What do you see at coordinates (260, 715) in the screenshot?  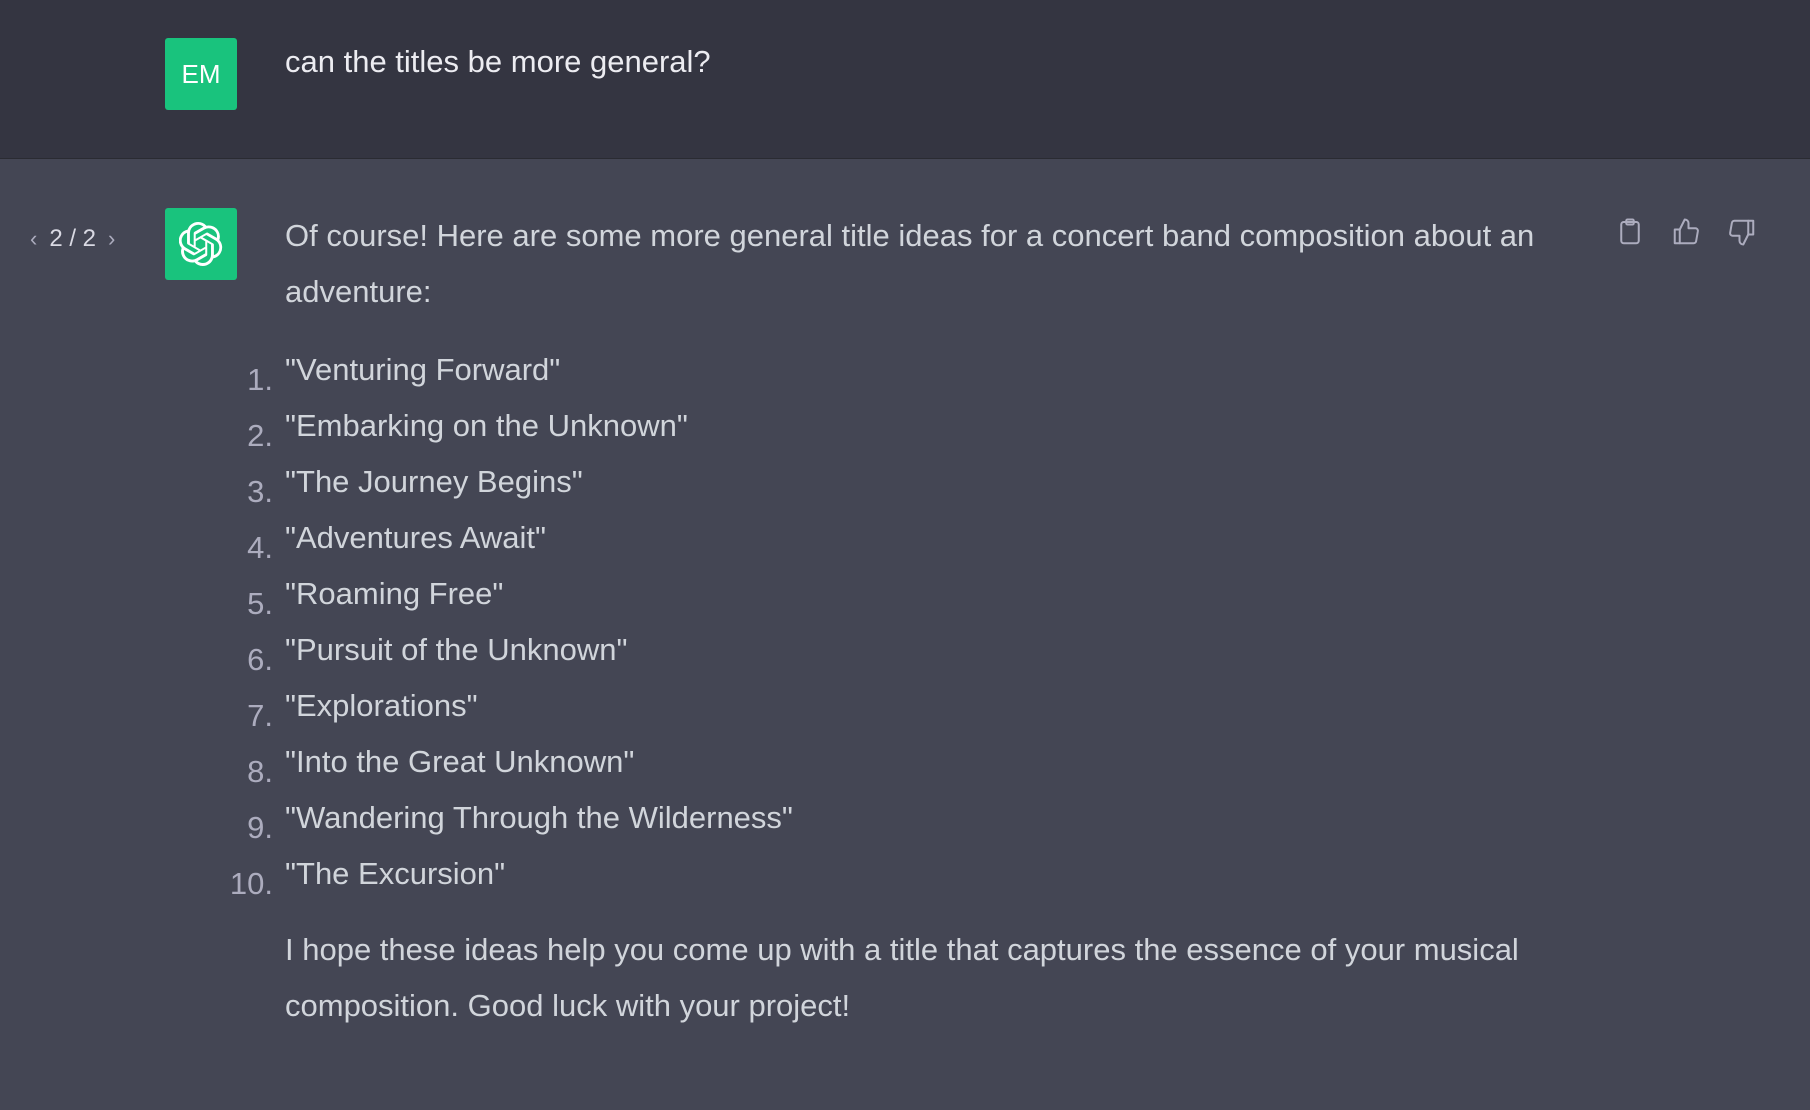 I see `list-number: 7.` at bounding box center [260, 715].